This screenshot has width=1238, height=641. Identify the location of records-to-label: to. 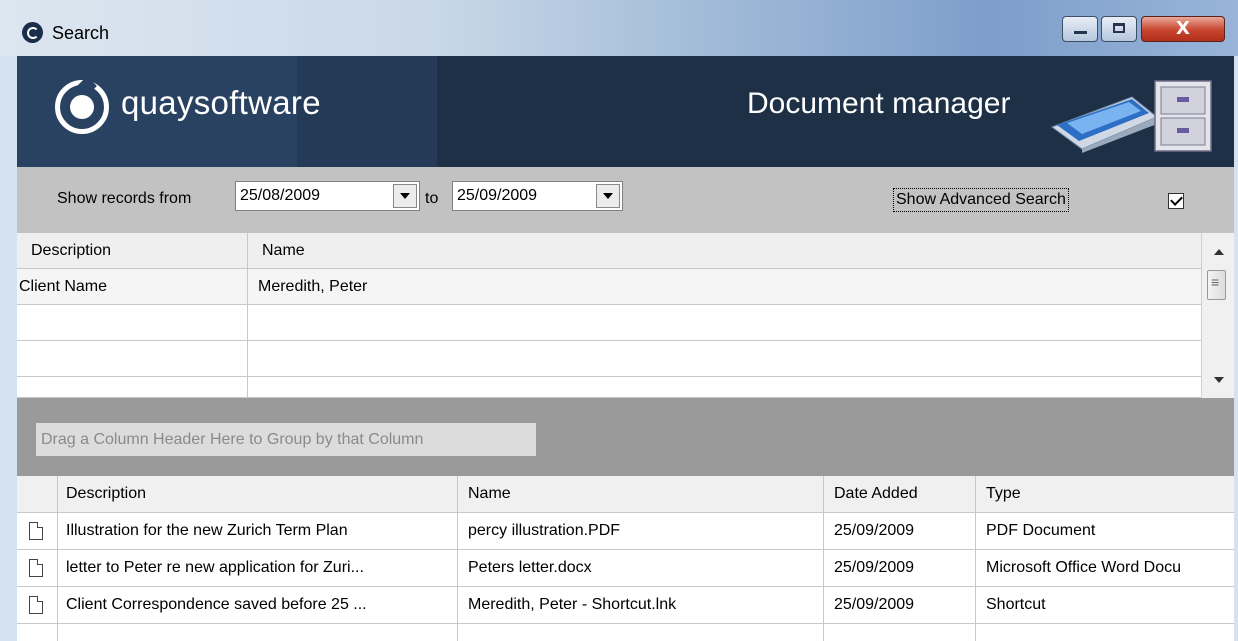
(432, 198).